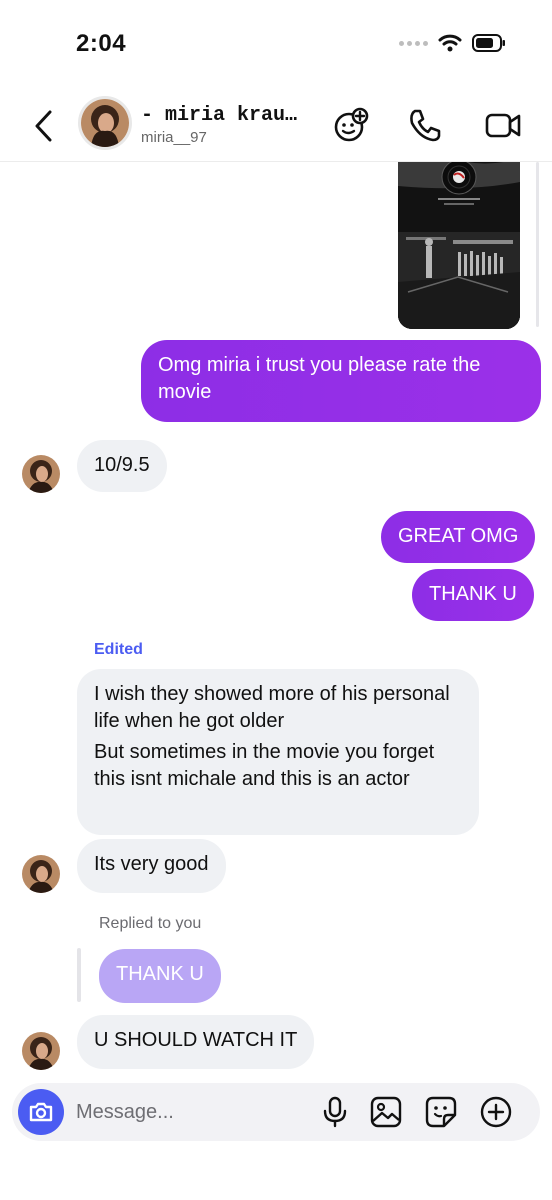 The width and height of the screenshot is (552, 1200). What do you see at coordinates (459, 178) in the screenshot?
I see `vinyl-record-icon` at bounding box center [459, 178].